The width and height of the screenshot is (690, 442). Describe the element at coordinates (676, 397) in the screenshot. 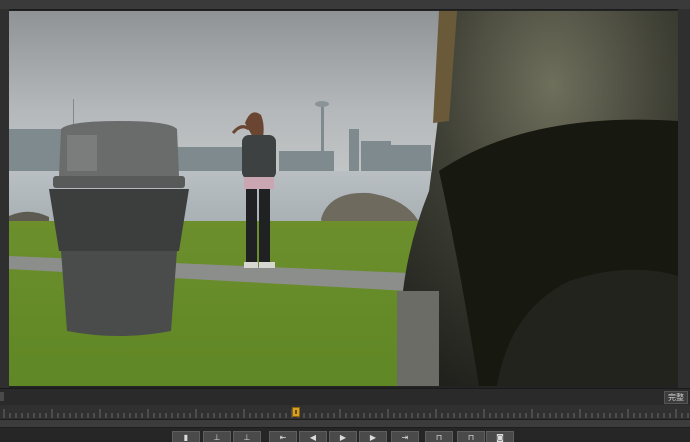

I see `fit-dropdown: 完整` at that location.